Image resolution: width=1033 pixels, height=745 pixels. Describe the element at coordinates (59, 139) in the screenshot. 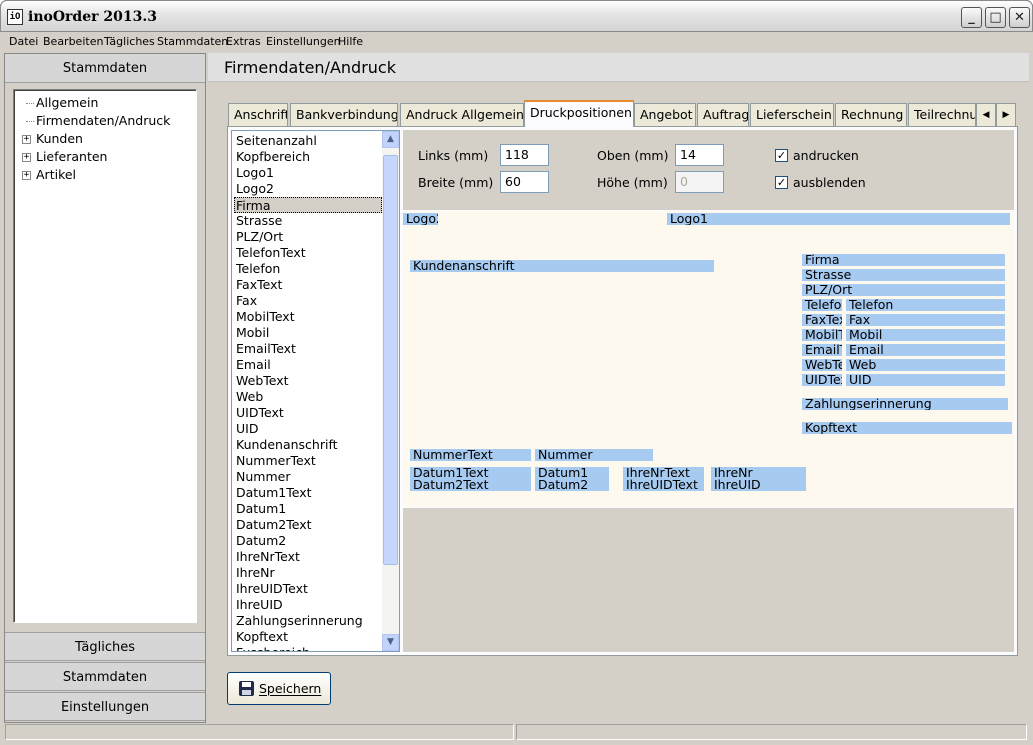

I see `tree-item-kunden: Kunden` at that location.